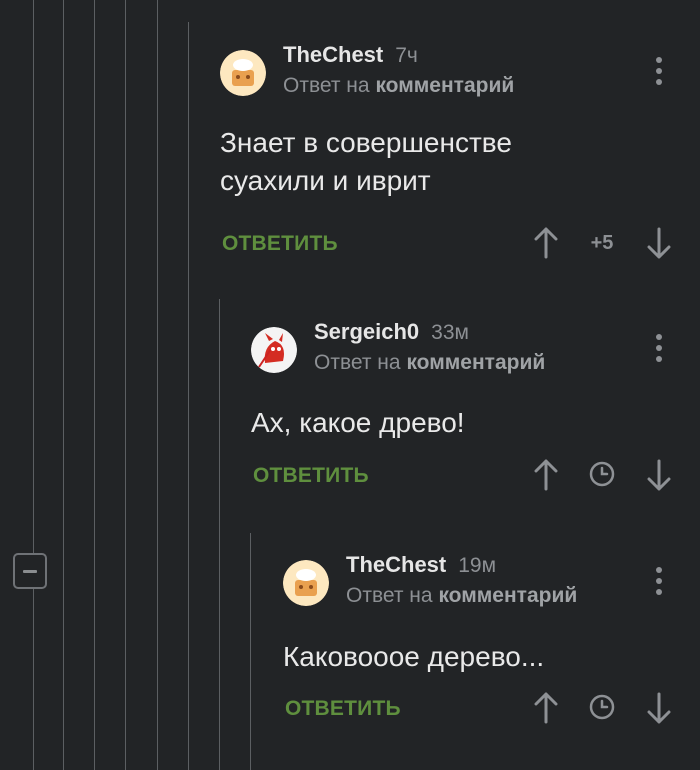 The width and height of the screenshot is (700, 770). I want to click on comment-rating: +5, so click(602, 243).